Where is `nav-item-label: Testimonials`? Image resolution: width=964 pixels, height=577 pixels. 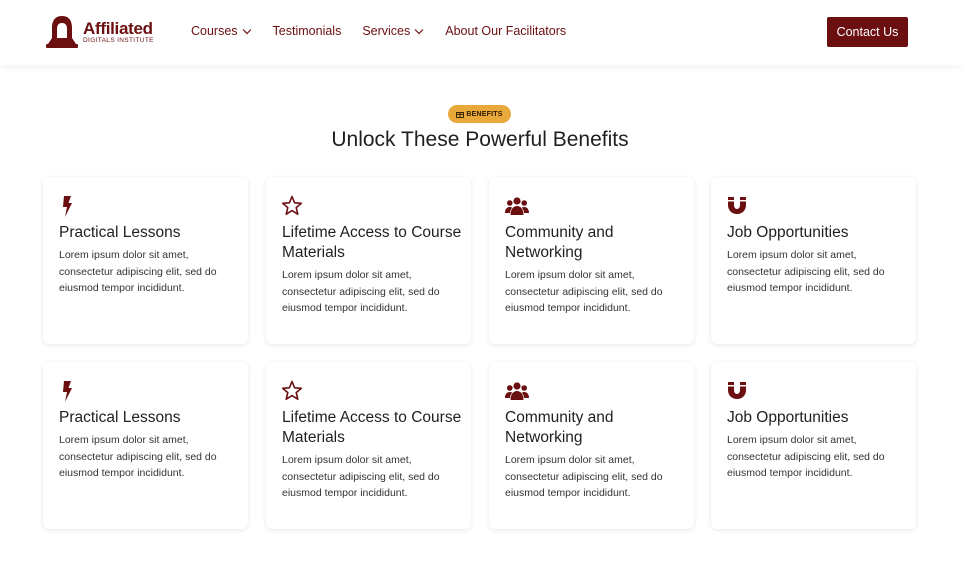
nav-item-label: Testimonials is located at coordinates (307, 31).